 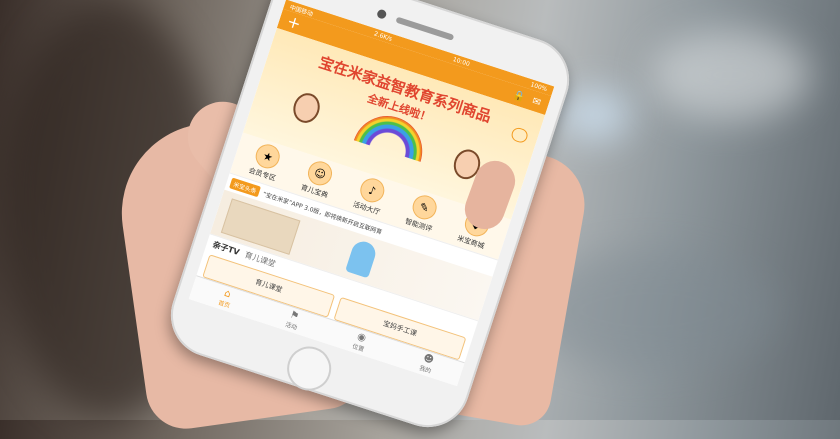 What do you see at coordinates (518, 96) in the screenshot?
I see `lock-icon: 🔒` at bounding box center [518, 96].